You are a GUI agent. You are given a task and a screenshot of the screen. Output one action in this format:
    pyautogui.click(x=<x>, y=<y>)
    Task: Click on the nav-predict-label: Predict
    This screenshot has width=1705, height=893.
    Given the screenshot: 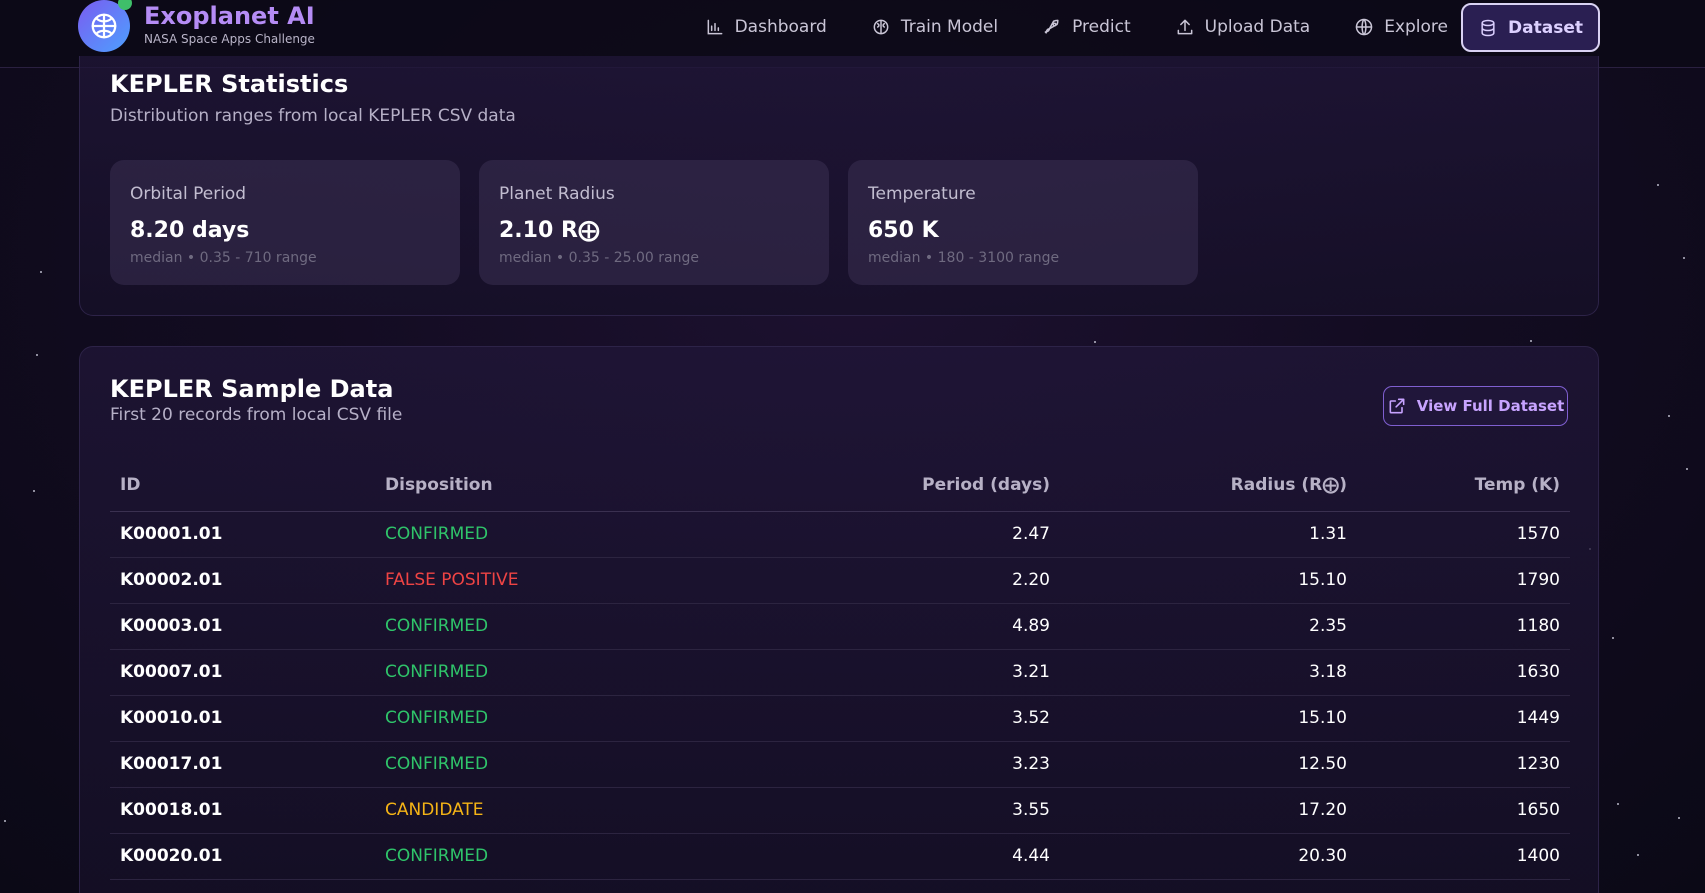 What is the action you would take?
    pyautogui.click(x=1101, y=27)
    